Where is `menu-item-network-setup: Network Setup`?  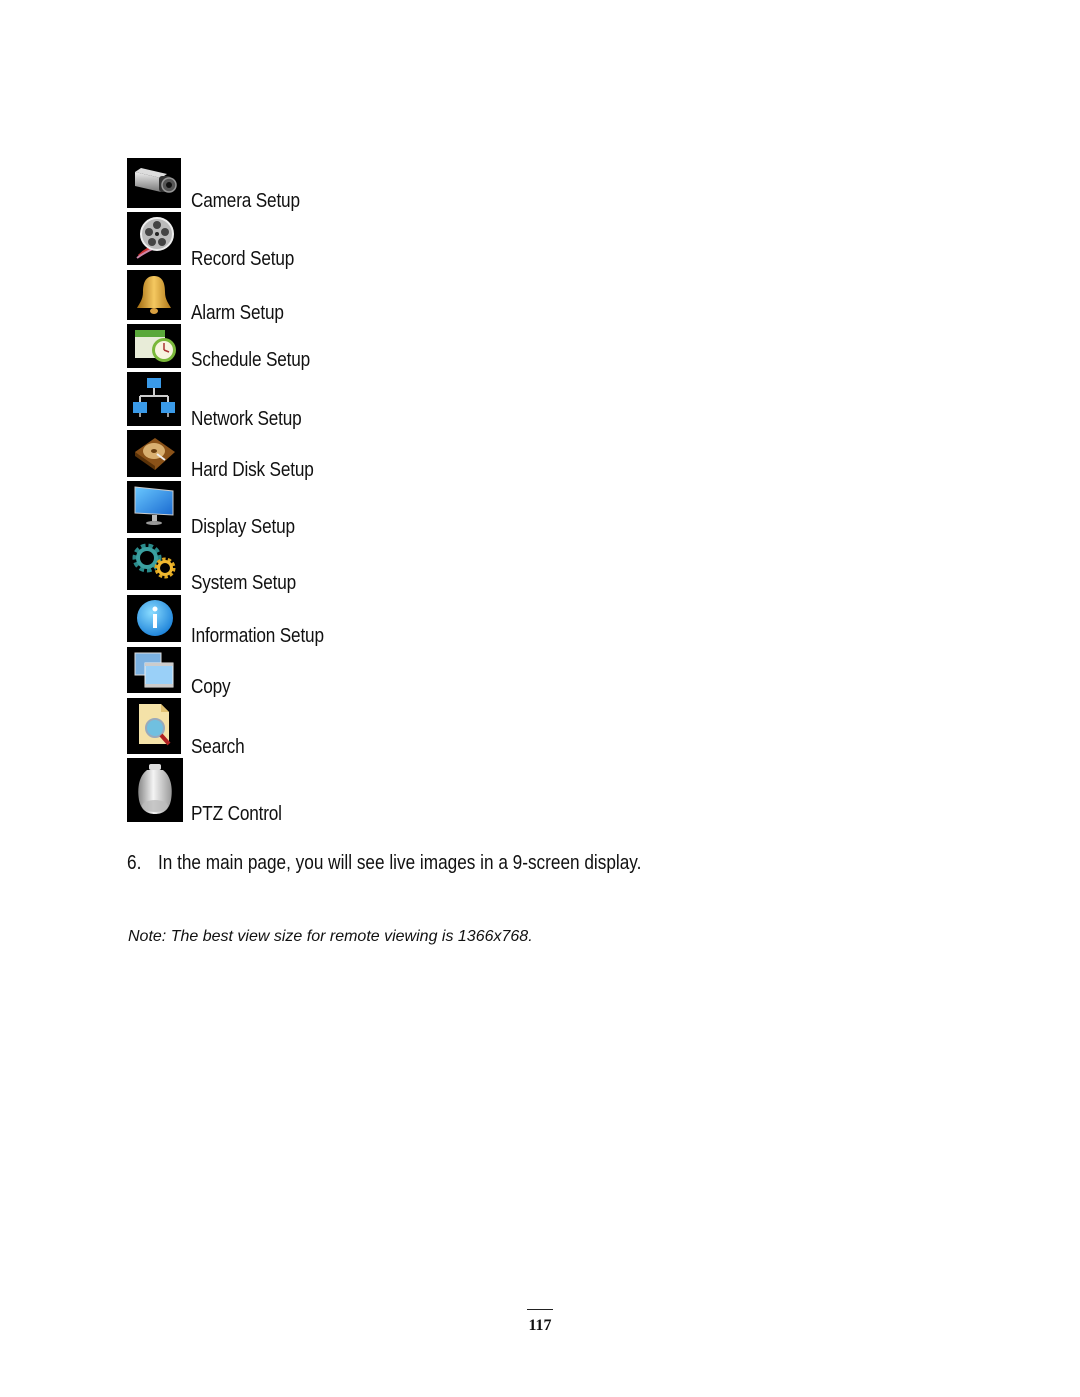 menu-item-network-setup: Network Setup is located at coordinates (246, 419).